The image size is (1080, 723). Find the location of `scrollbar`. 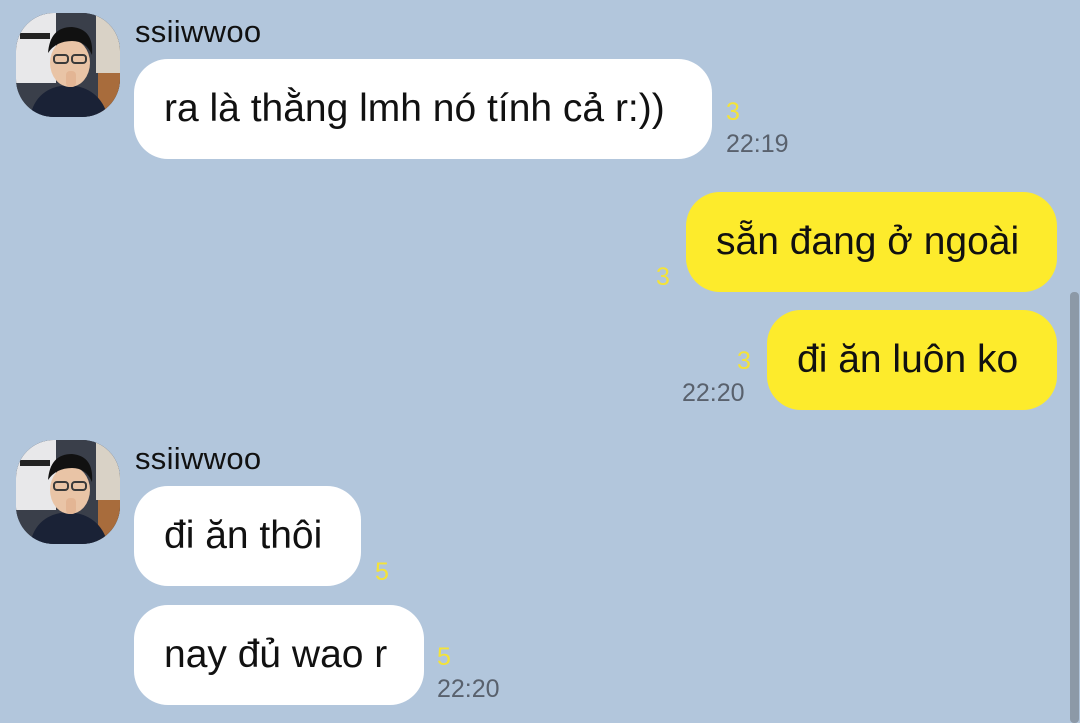

scrollbar is located at coordinates (1074, 507).